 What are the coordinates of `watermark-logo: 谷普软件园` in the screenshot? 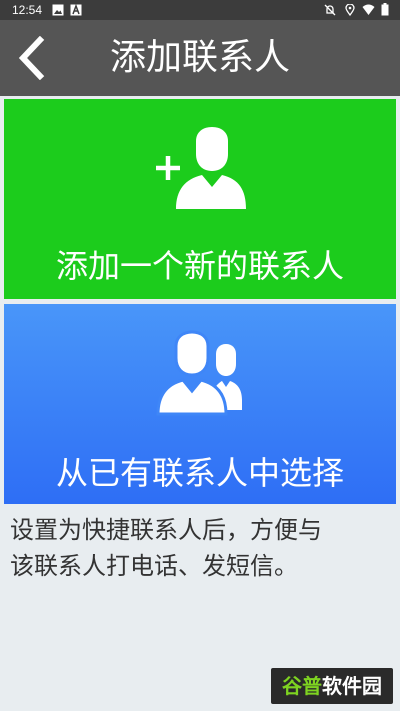 It's located at (332, 686).